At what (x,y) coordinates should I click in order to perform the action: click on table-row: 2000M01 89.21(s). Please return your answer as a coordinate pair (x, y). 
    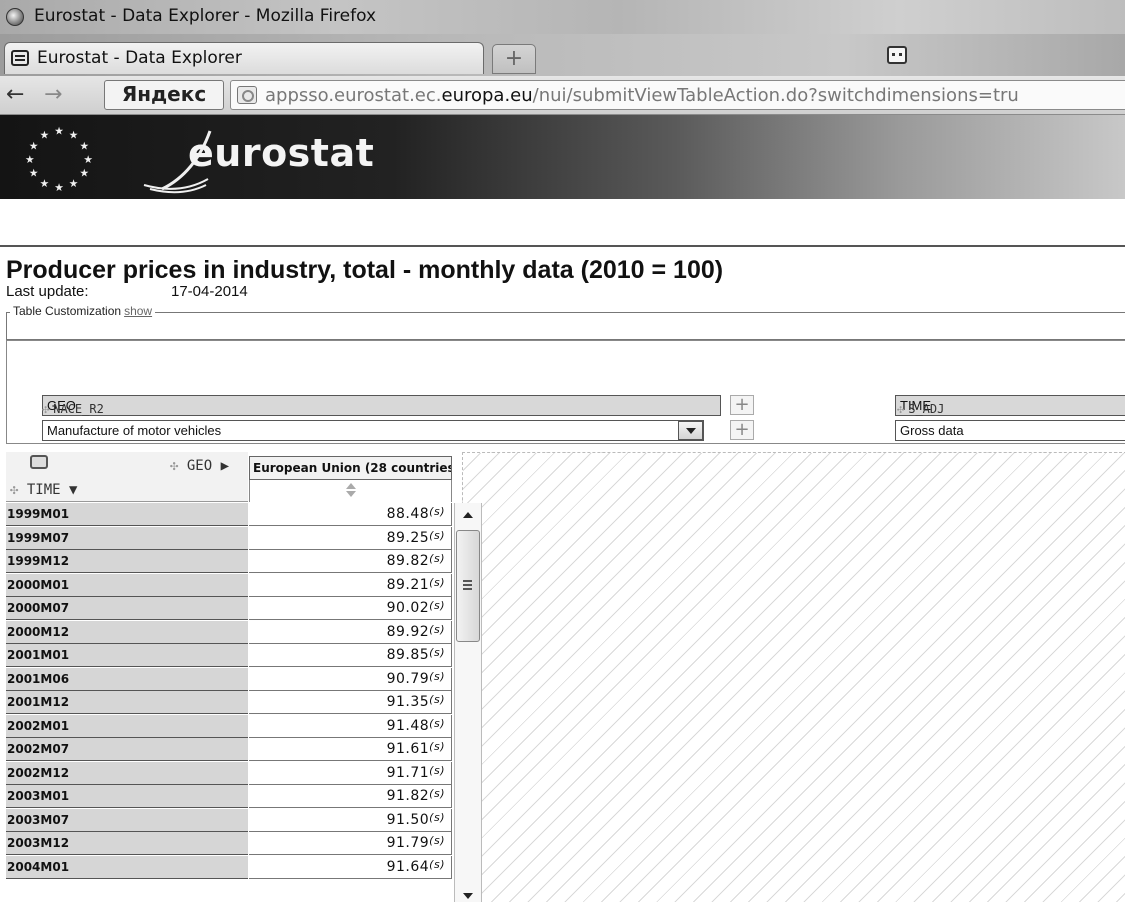
    Looking at the image, I should click on (230, 585).